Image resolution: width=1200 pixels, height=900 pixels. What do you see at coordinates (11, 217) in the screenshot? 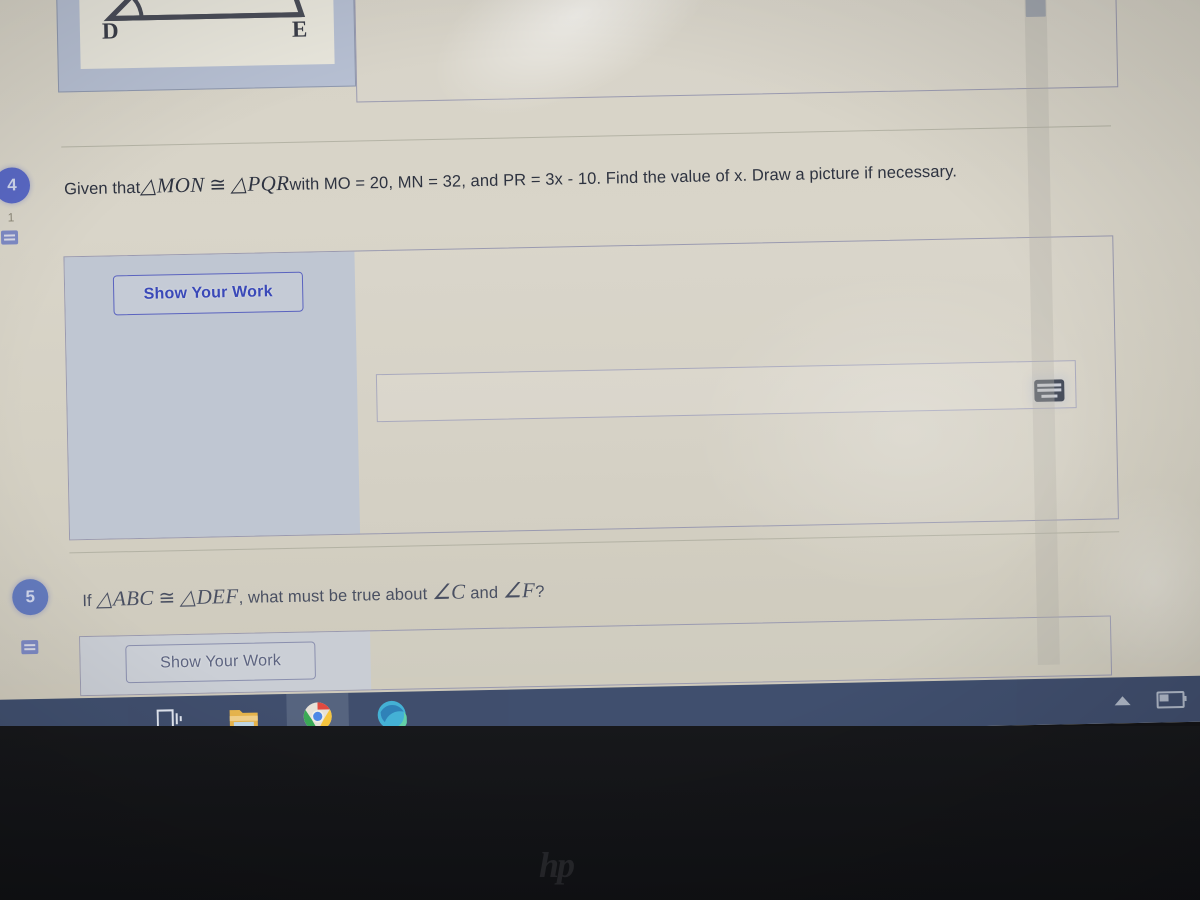
I see `question-points-4: 1` at bounding box center [11, 217].